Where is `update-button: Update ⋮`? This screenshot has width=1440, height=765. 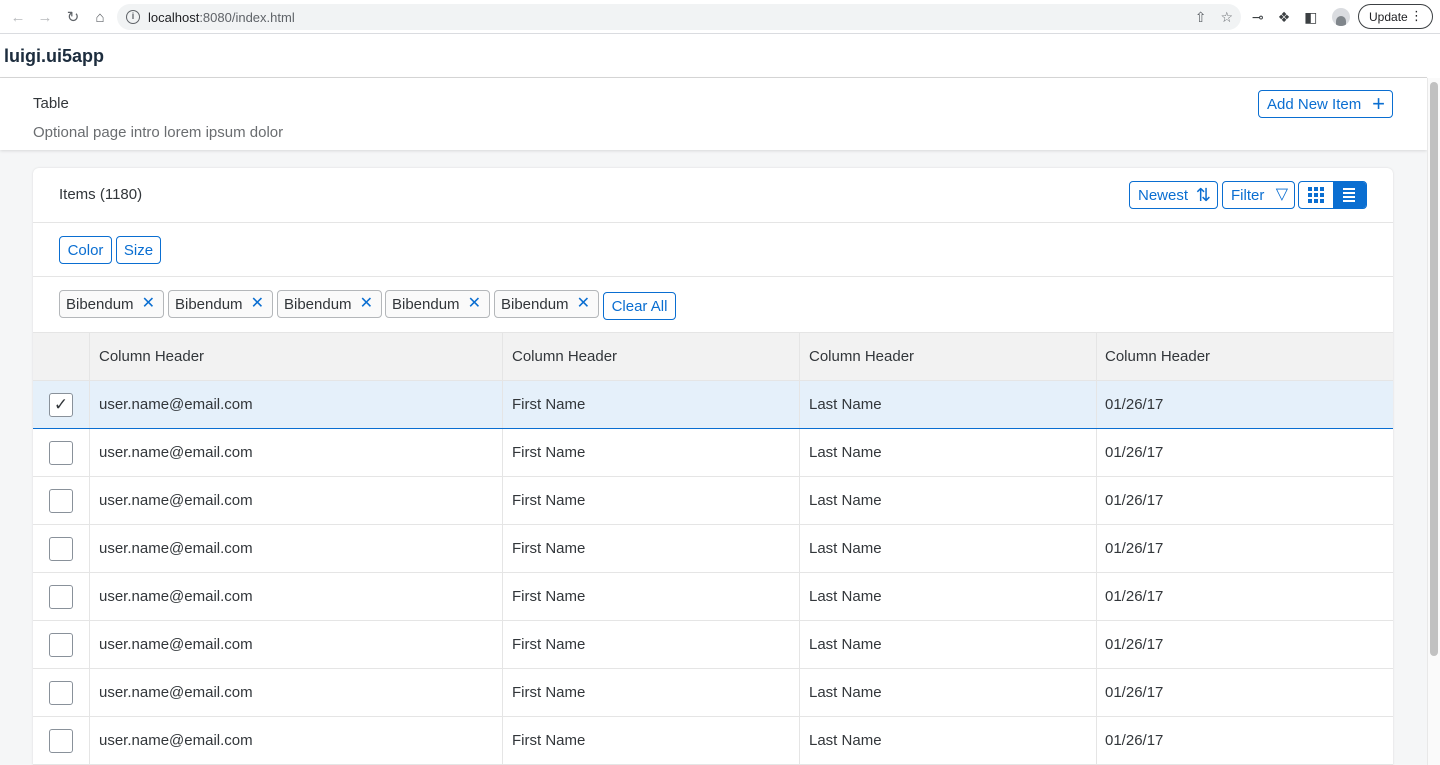
update-button: Update ⋮ is located at coordinates (1395, 16).